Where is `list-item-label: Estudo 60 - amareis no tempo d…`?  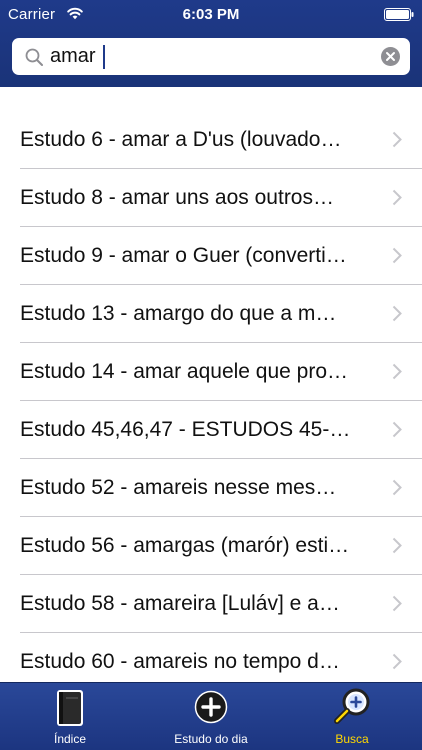 list-item-label: Estudo 60 - amareis no tempo d… is located at coordinates (180, 661).